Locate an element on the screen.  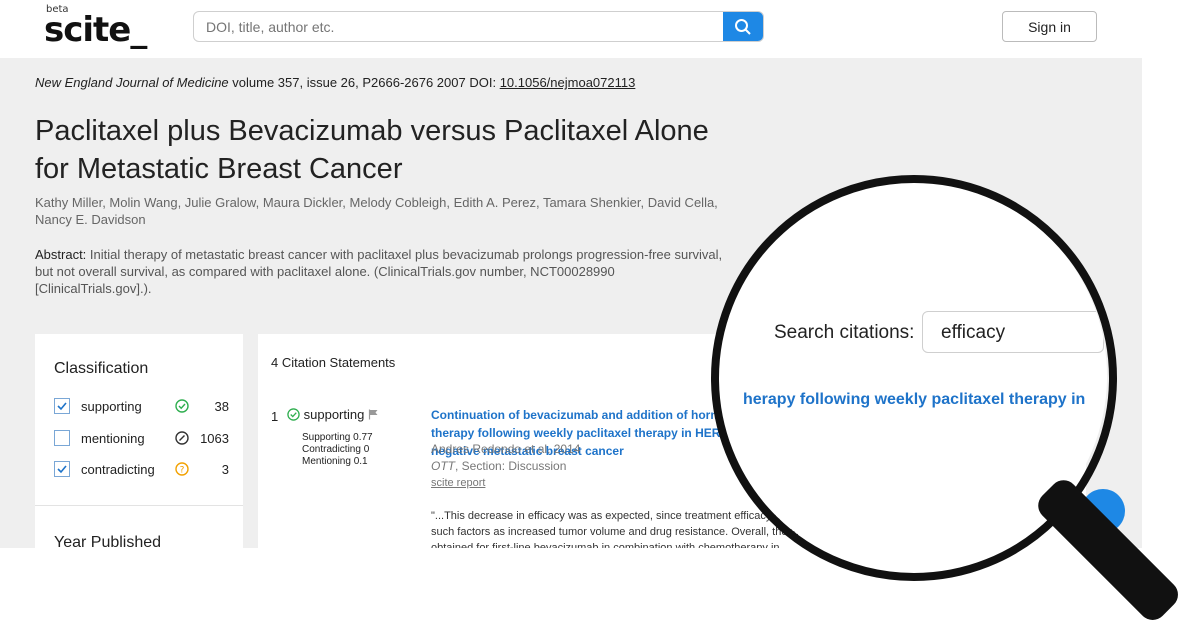
abstract-label: Abstract: is located at coordinates (61, 254).